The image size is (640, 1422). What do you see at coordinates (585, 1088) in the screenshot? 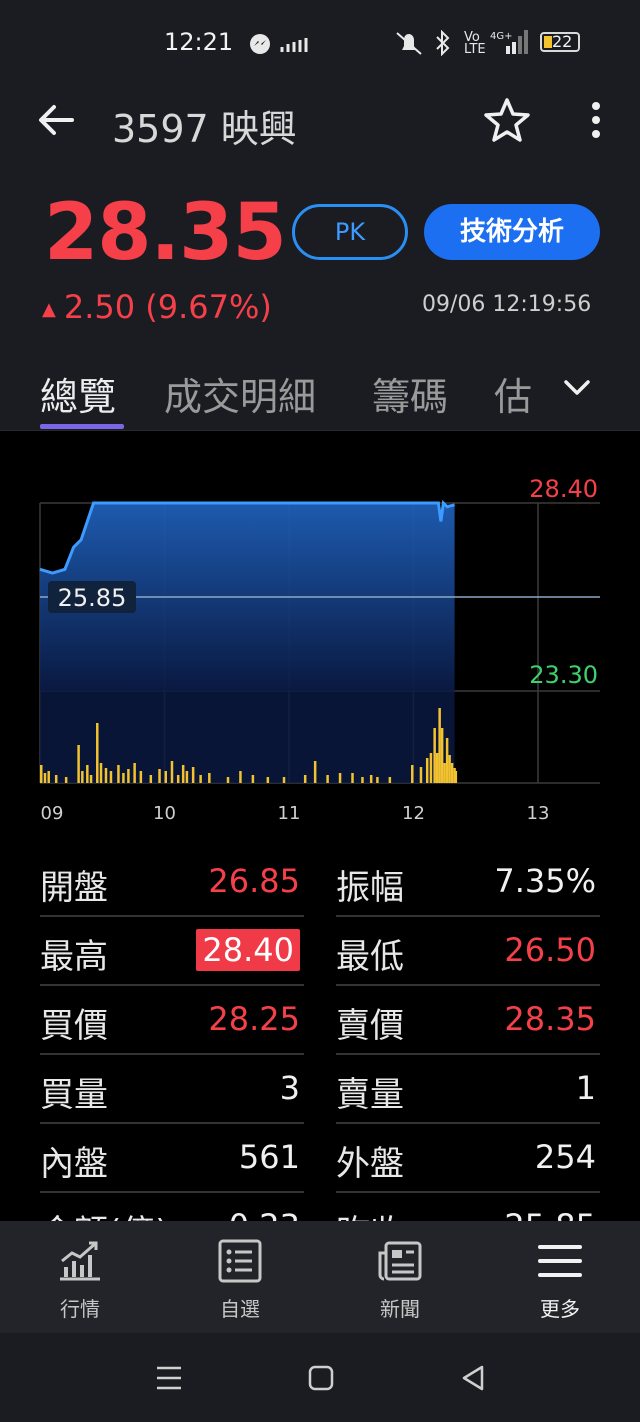
I see `stat-value: 1` at bounding box center [585, 1088].